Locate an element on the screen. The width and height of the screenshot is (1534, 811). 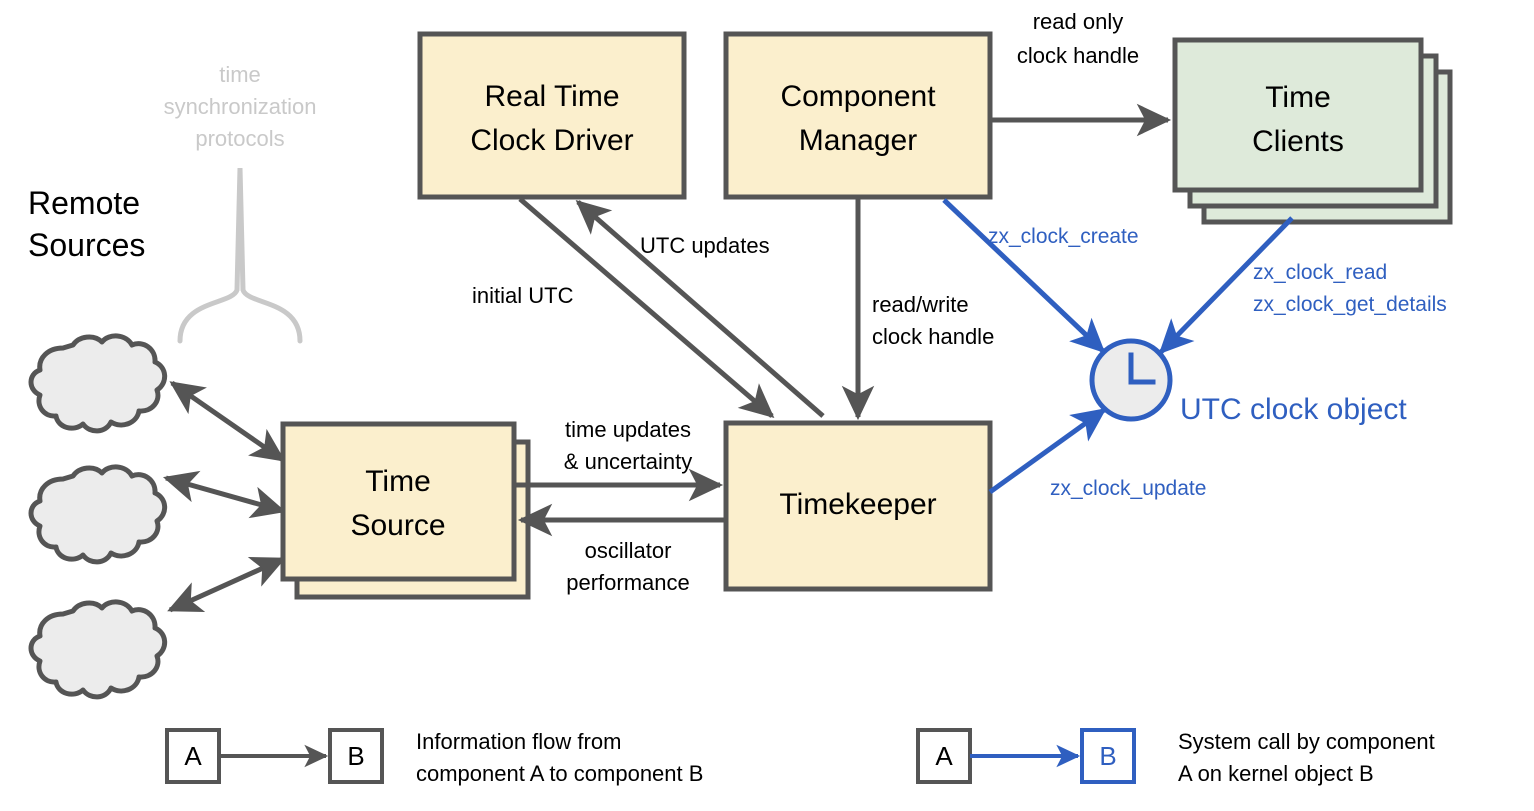
rtc-driver-label-line1: Real Time is located at coordinates (551, 96).